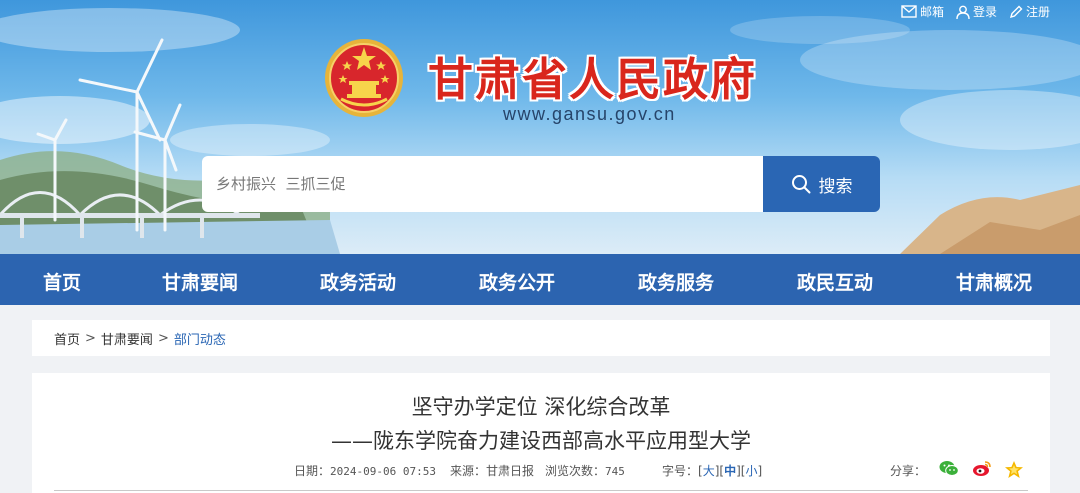 Image resolution: width=1080 pixels, height=493 pixels. What do you see at coordinates (383, 471) in the screenshot?
I see `date-value: 2024-09-06 07:53` at bounding box center [383, 471].